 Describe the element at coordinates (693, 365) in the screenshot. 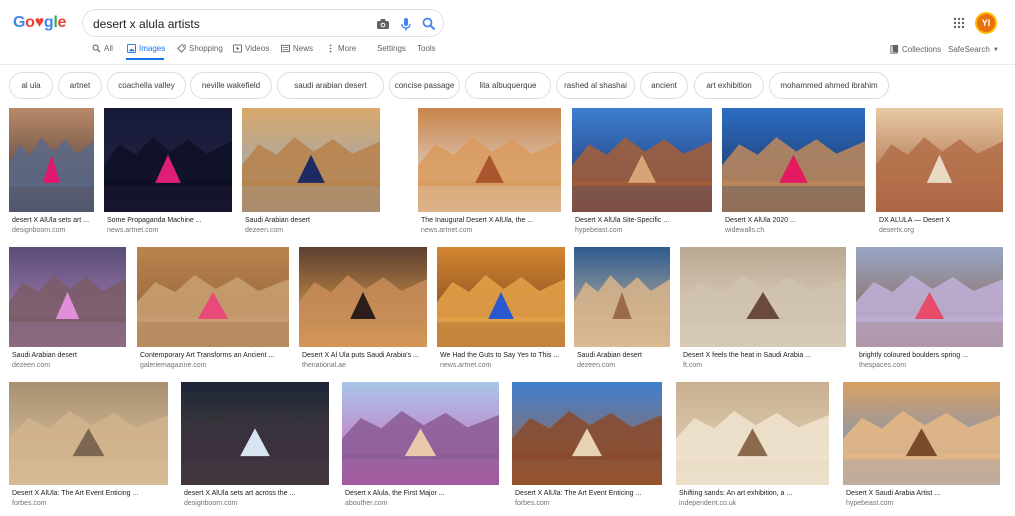

I see `result-source: ft.com` at that location.